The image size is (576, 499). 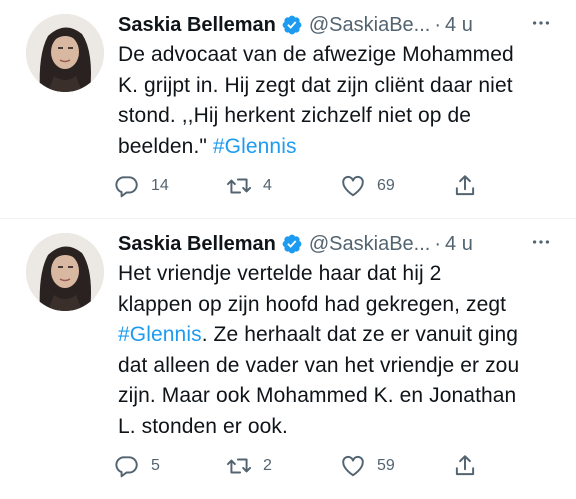 I want to click on retweet-button: 2, so click(x=249, y=466).